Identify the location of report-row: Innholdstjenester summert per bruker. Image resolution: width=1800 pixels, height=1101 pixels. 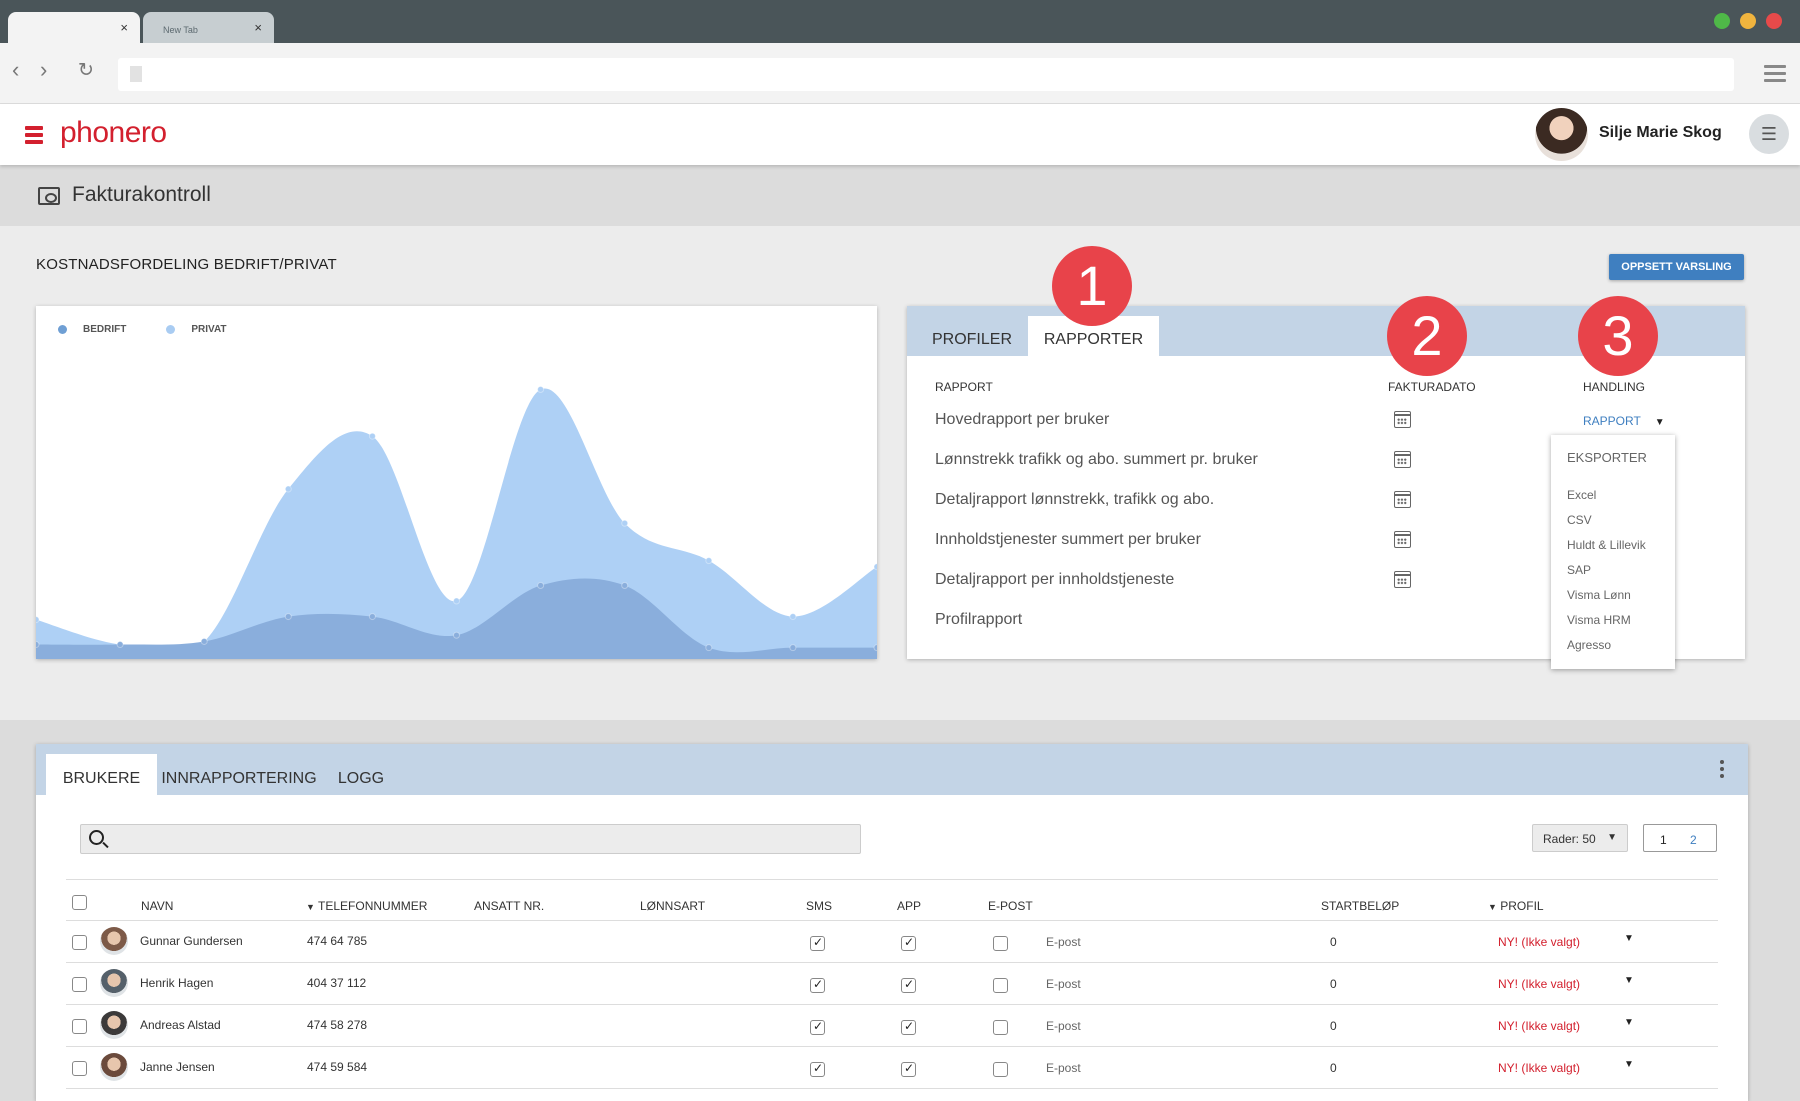
(1068, 540).